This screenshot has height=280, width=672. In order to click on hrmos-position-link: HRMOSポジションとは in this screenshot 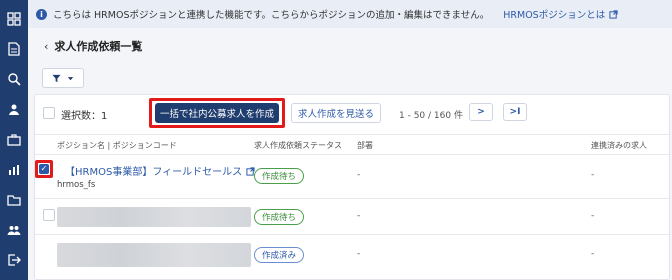, I will do `click(560, 14)`.